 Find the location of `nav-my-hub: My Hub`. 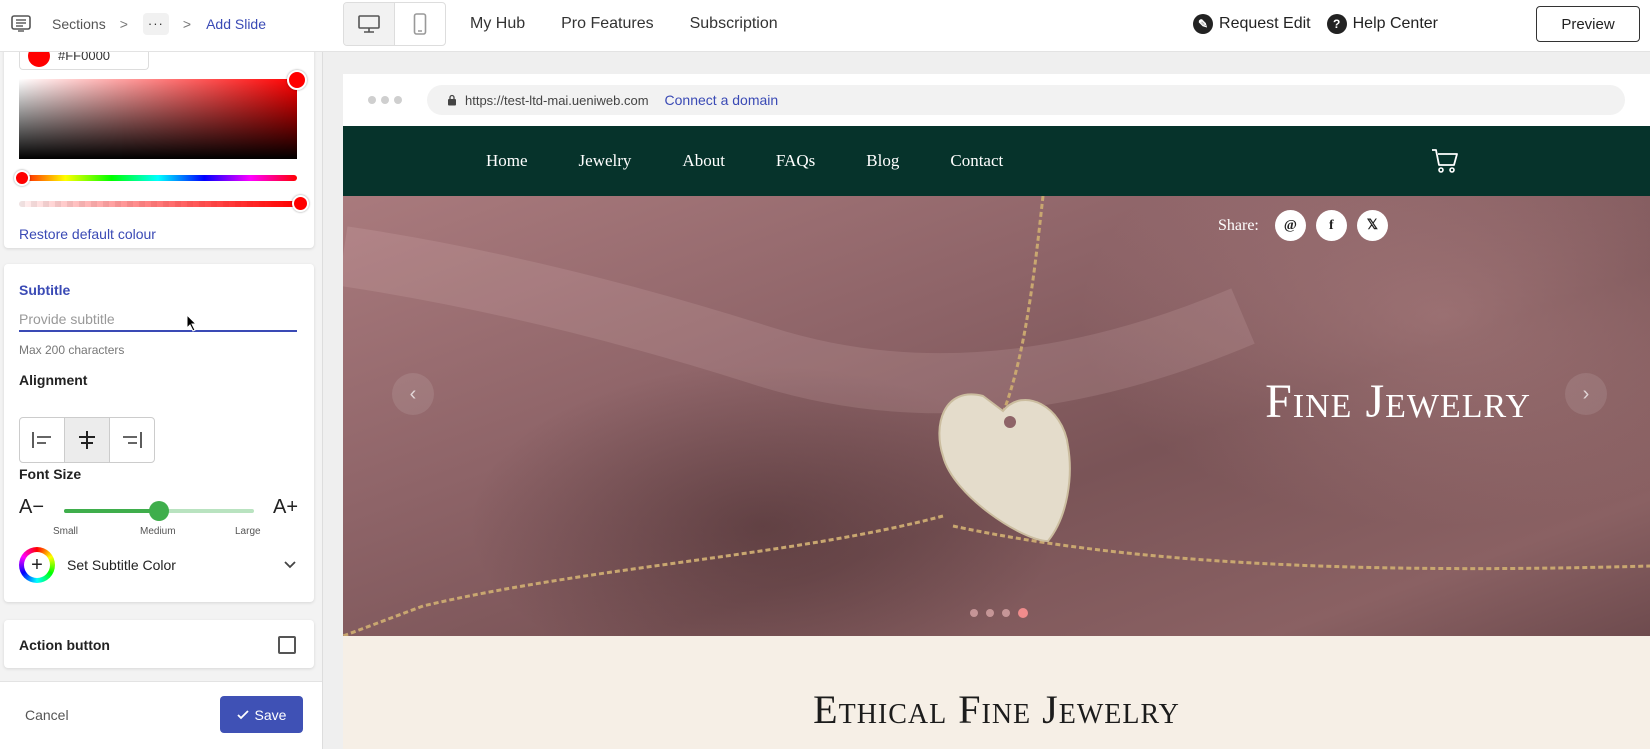

nav-my-hub: My Hub is located at coordinates (497, 24).